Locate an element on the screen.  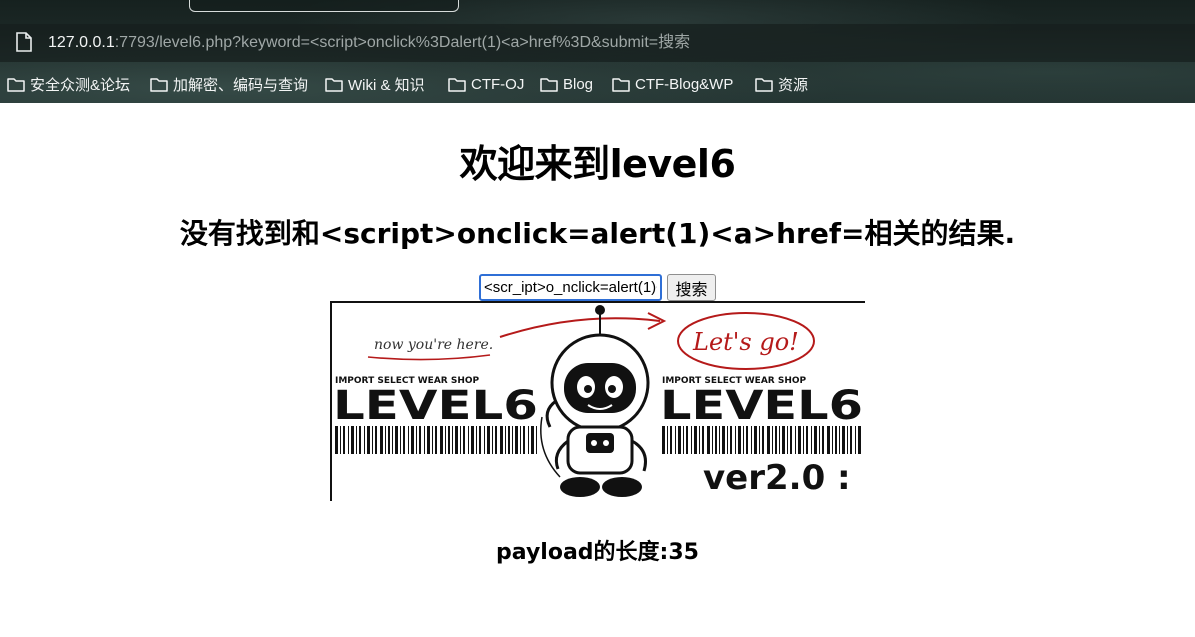
payload-length-text: payload的长度:35 is located at coordinates (597, 552).